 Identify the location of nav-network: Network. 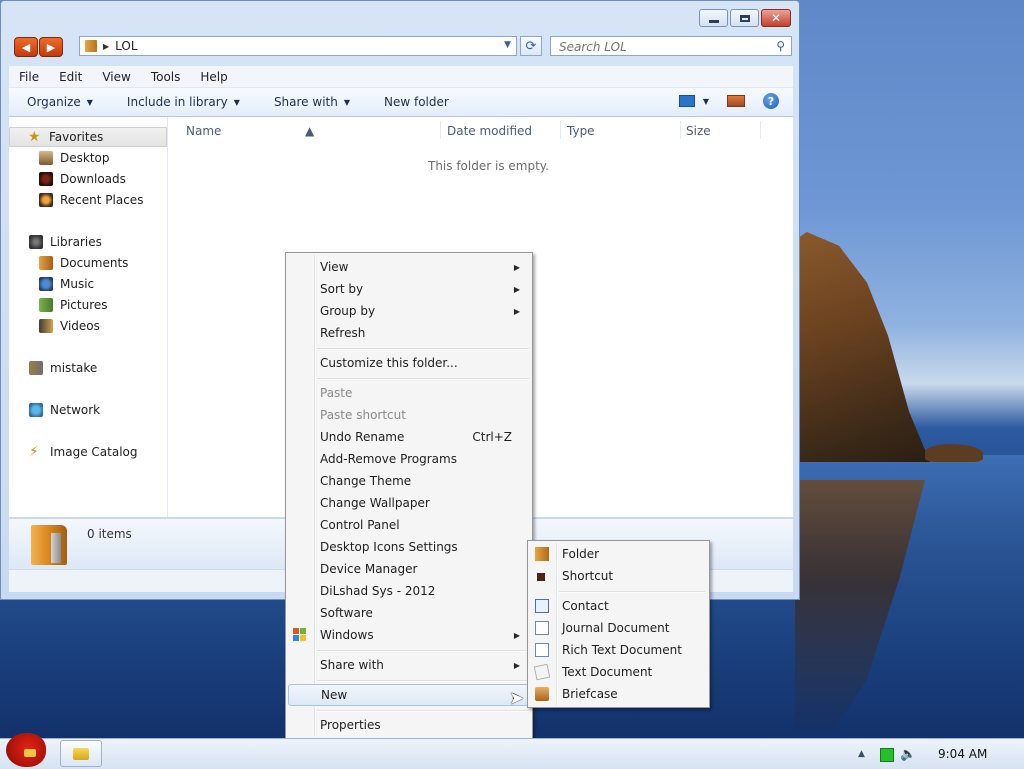
(98, 410).